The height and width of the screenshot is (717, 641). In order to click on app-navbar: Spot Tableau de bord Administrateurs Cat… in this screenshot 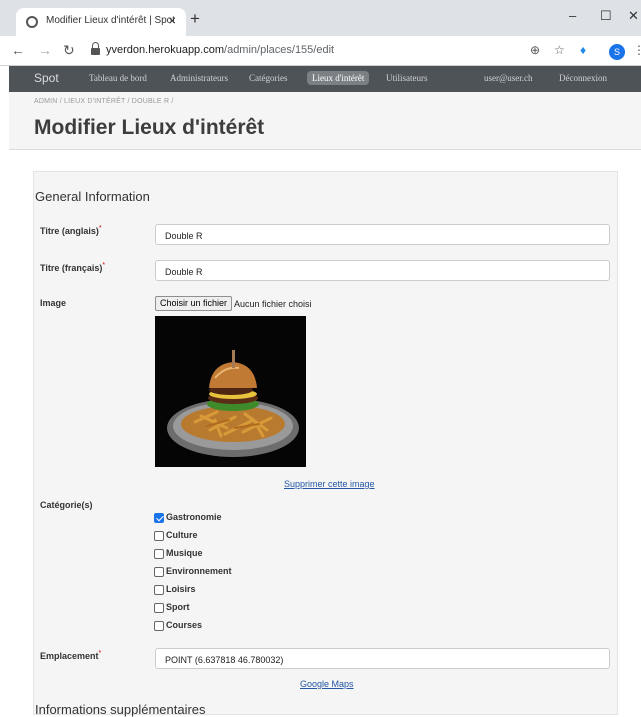, I will do `click(325, 79)`.